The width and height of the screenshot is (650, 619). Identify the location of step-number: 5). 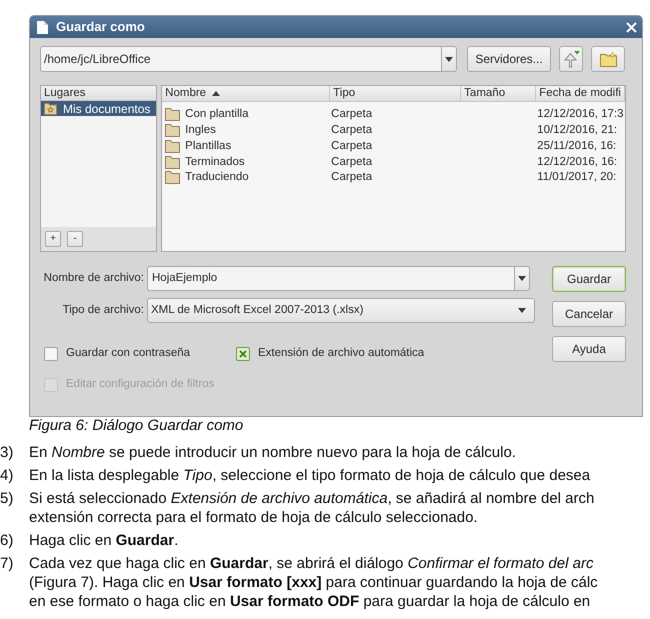
(7, 498).